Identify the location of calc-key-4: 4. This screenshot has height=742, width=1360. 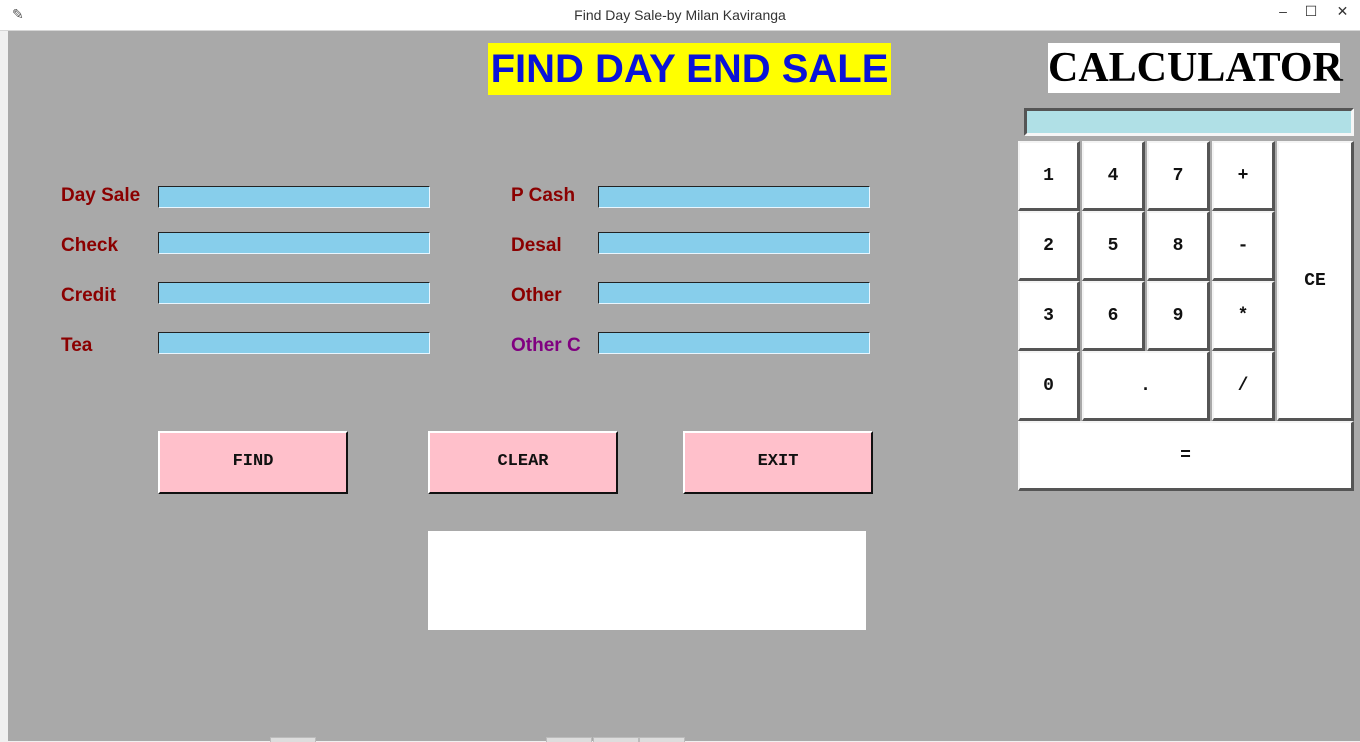
(1113, 176).